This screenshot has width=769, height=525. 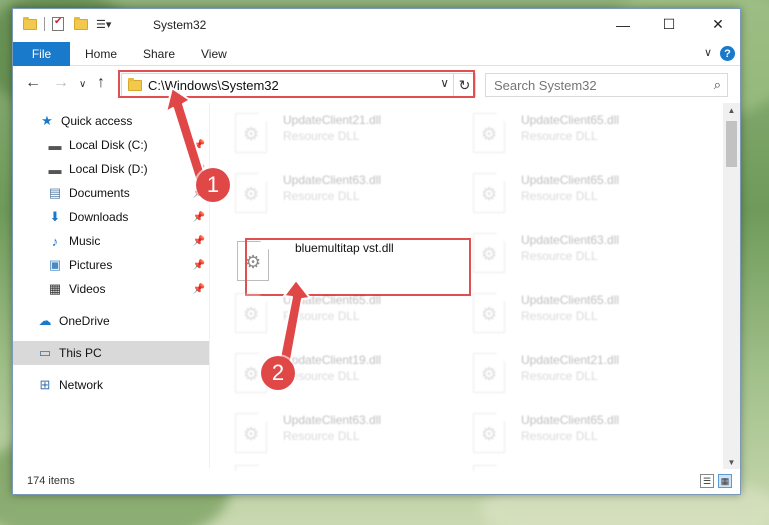 What do you see at coordinates (278, 373) in the screenshot?
I see `step-2-badge: 2` at bounding box center [278, 373].